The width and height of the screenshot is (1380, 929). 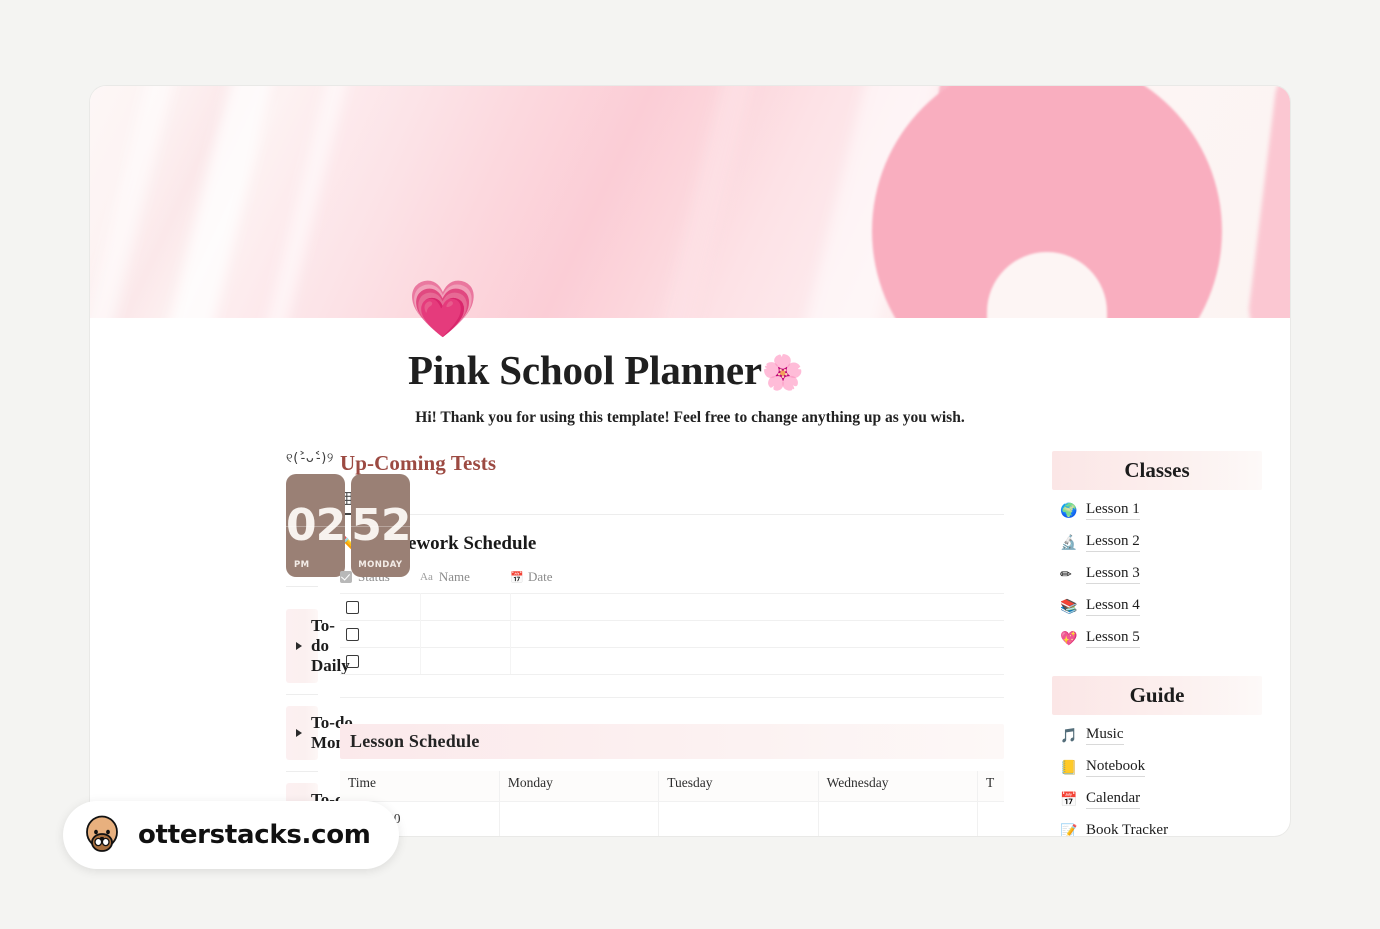 What do you see at coordinates (898, 786) in the screenshot?
I see `column-header-wednesday: Wednesday` at bounding box center [898, 786].